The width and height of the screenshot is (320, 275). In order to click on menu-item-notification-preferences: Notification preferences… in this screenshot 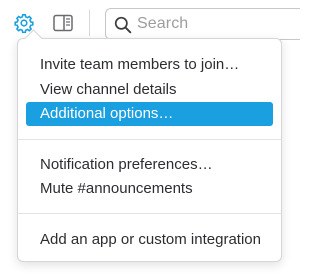, I will do `click(149, 165)`.